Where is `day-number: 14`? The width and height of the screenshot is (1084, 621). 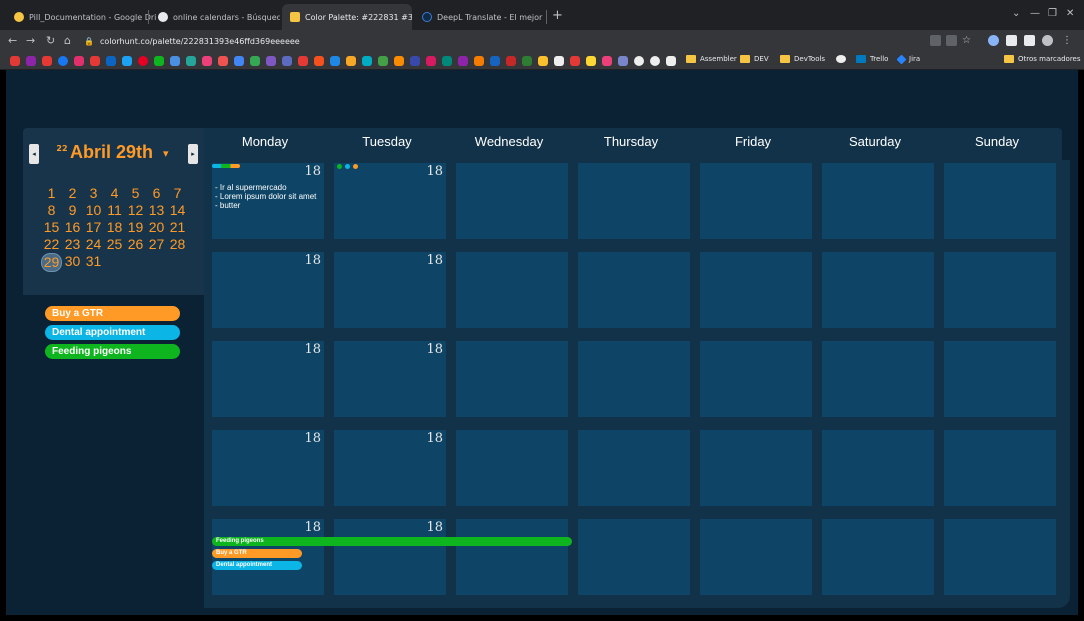
day-number: 14 is located at coordinates (177, 210).